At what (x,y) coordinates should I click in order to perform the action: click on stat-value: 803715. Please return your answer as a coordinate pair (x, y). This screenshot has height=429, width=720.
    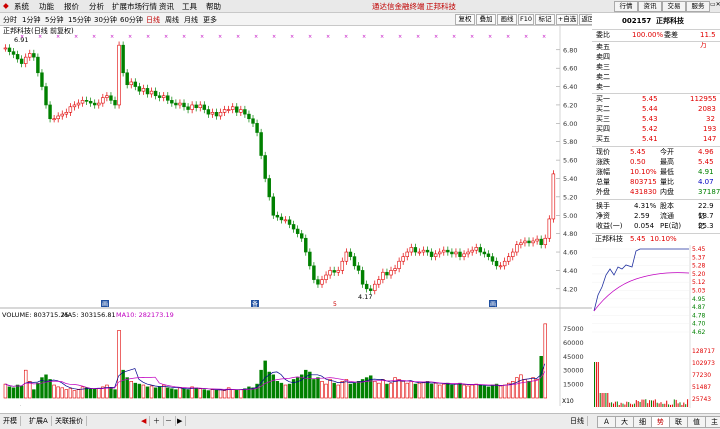
    Looking at the image, I should click on (643, 182).